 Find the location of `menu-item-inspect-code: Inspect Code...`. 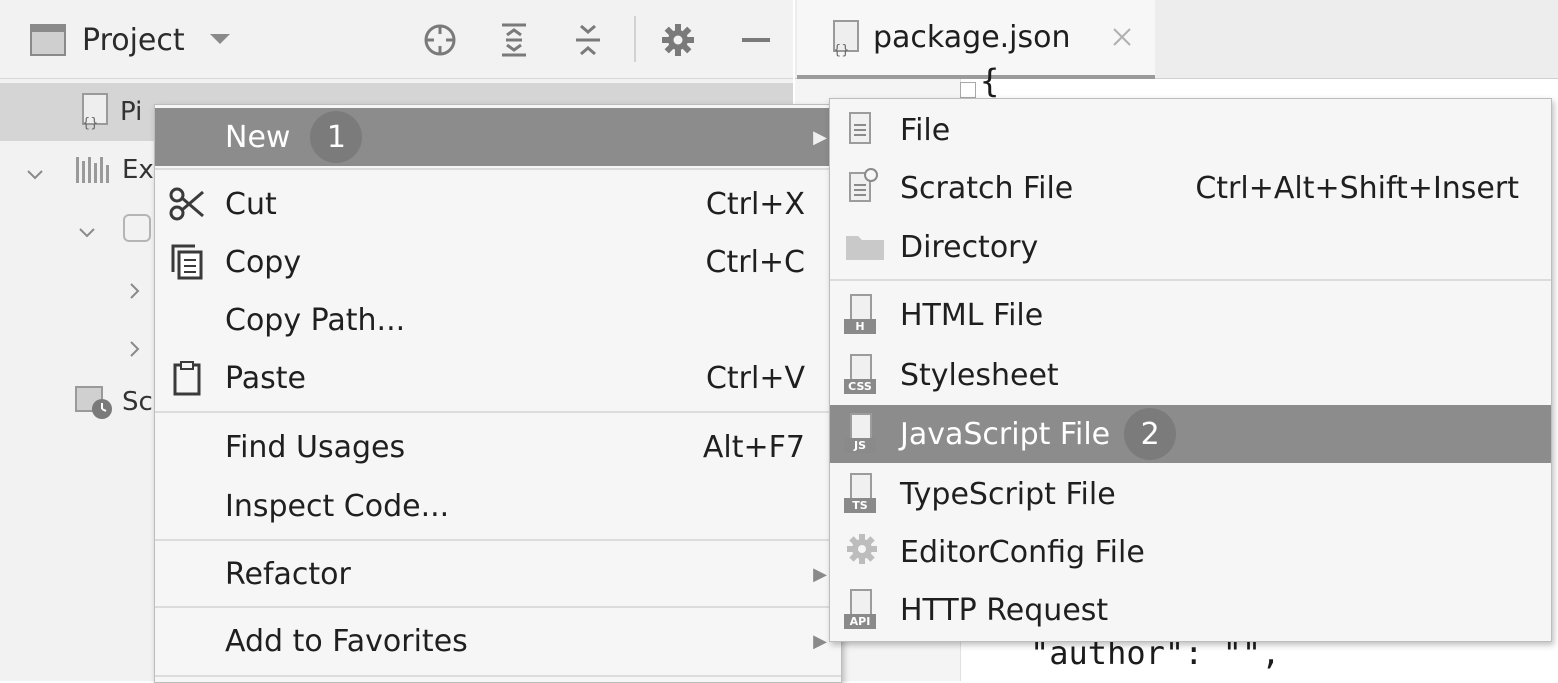

menu-item-inspect-code: Inspect Code... is located at coordinates (498, 506).